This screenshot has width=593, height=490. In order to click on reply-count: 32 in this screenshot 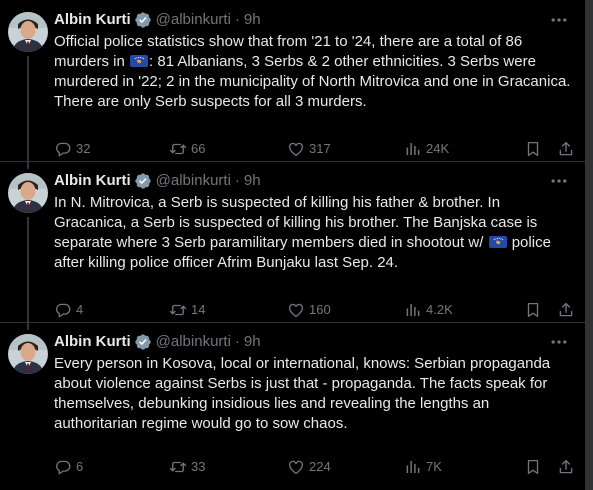, I will do `click(83, 148)`.